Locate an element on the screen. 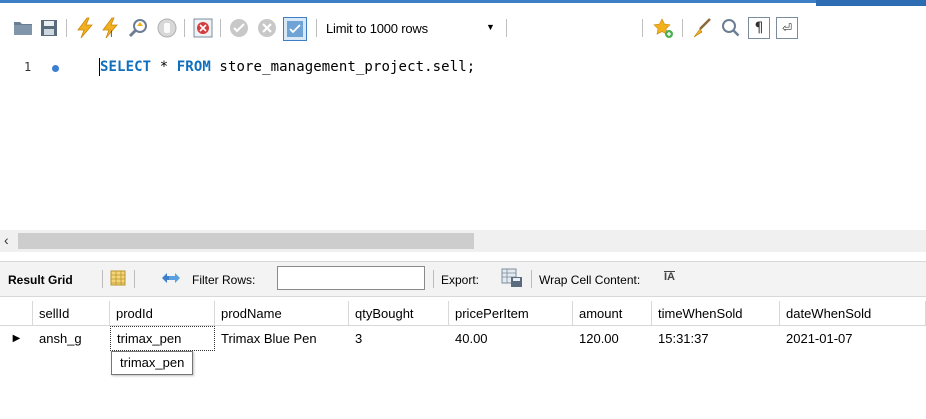 The width and height of the screenshot is (926, 419). table-cell-selected: trimax_pen is located at coordinates (162, 338).